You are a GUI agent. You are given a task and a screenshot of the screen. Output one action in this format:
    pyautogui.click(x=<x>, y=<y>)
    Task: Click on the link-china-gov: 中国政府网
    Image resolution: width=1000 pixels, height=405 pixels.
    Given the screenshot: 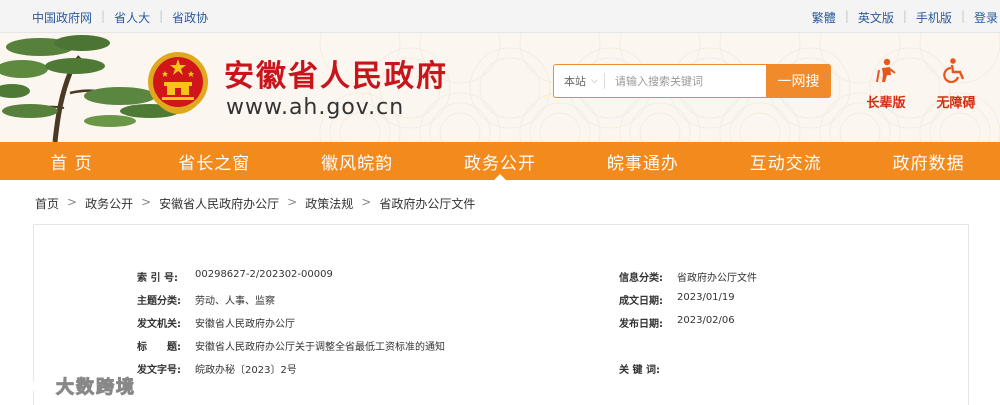 What is the action you would take?
    pyautogui.click(x=62, y=17)
    